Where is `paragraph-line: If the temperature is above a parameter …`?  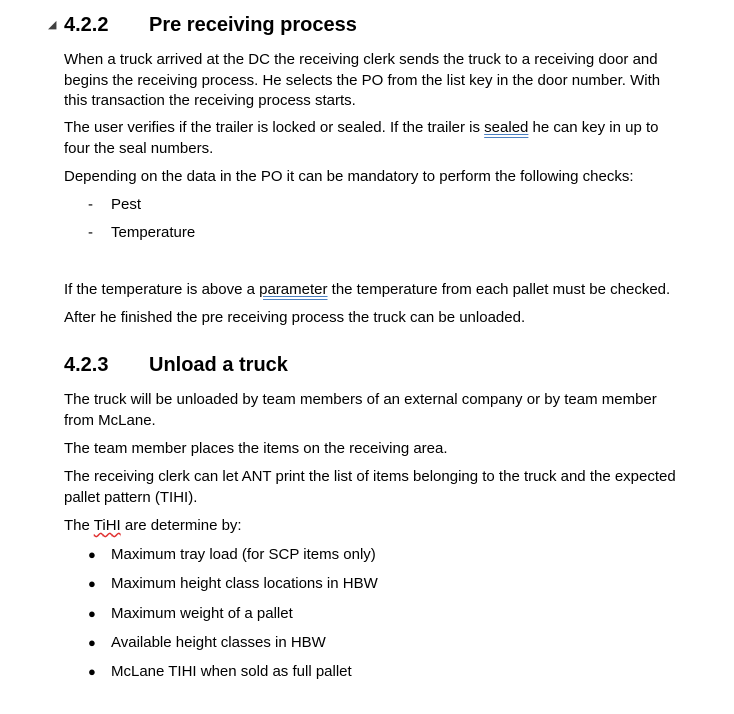 paragraph-line: If the temperature is above a parameter … is located at coordinates (374, 290).